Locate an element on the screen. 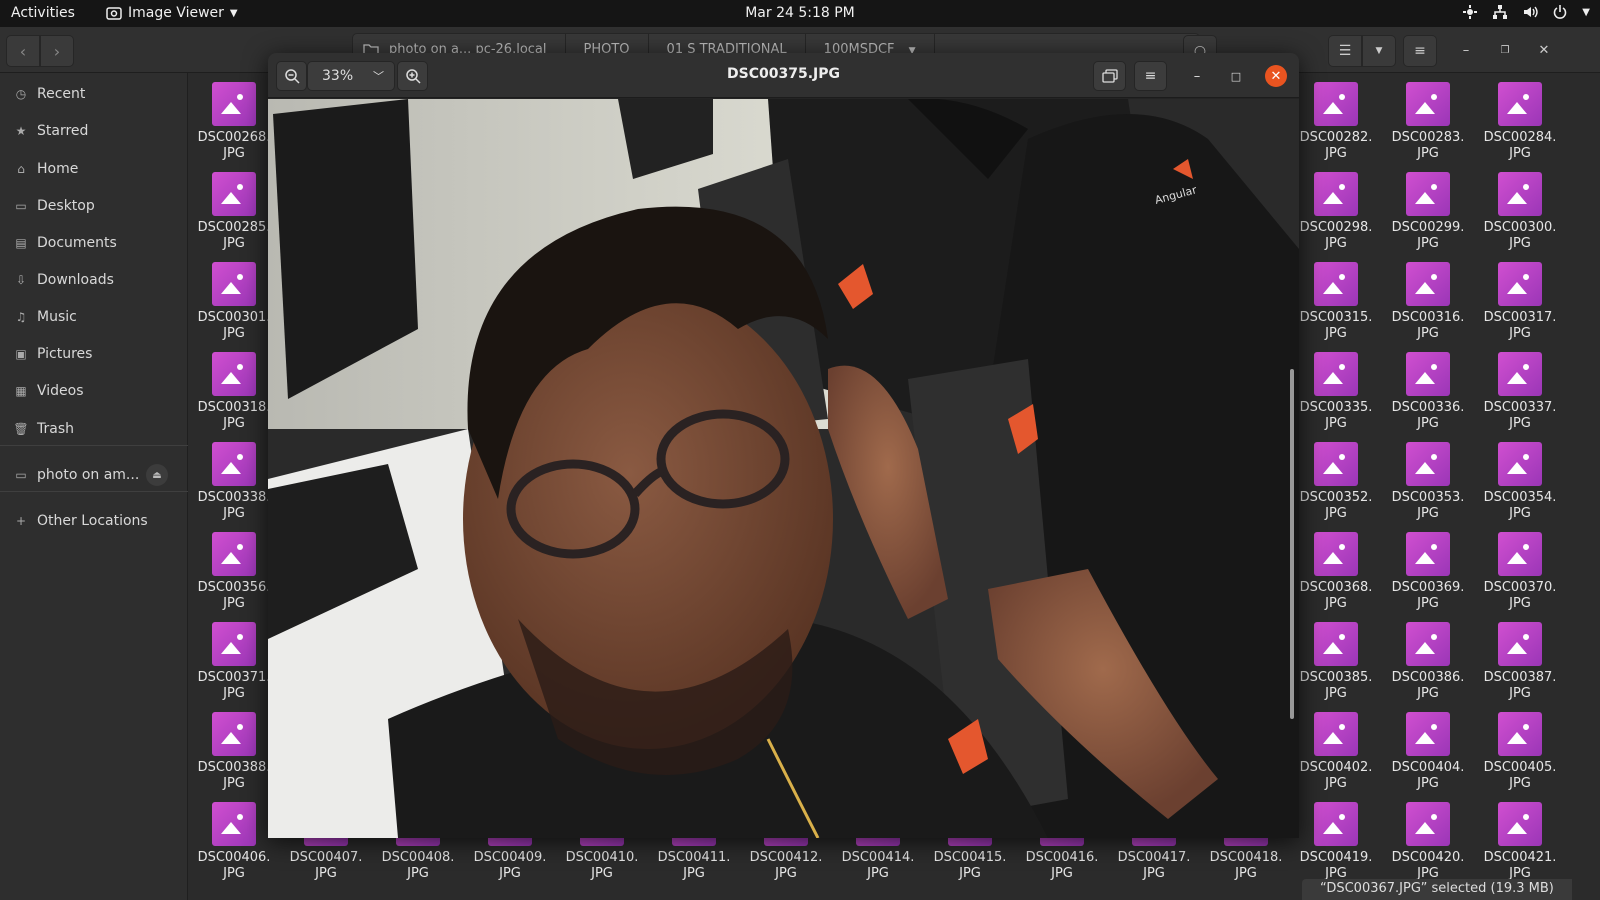 This screenshot has height=900, width=1600. sidebar-item-pictures: ▣ Pictures is located at coordinates (53, 354).